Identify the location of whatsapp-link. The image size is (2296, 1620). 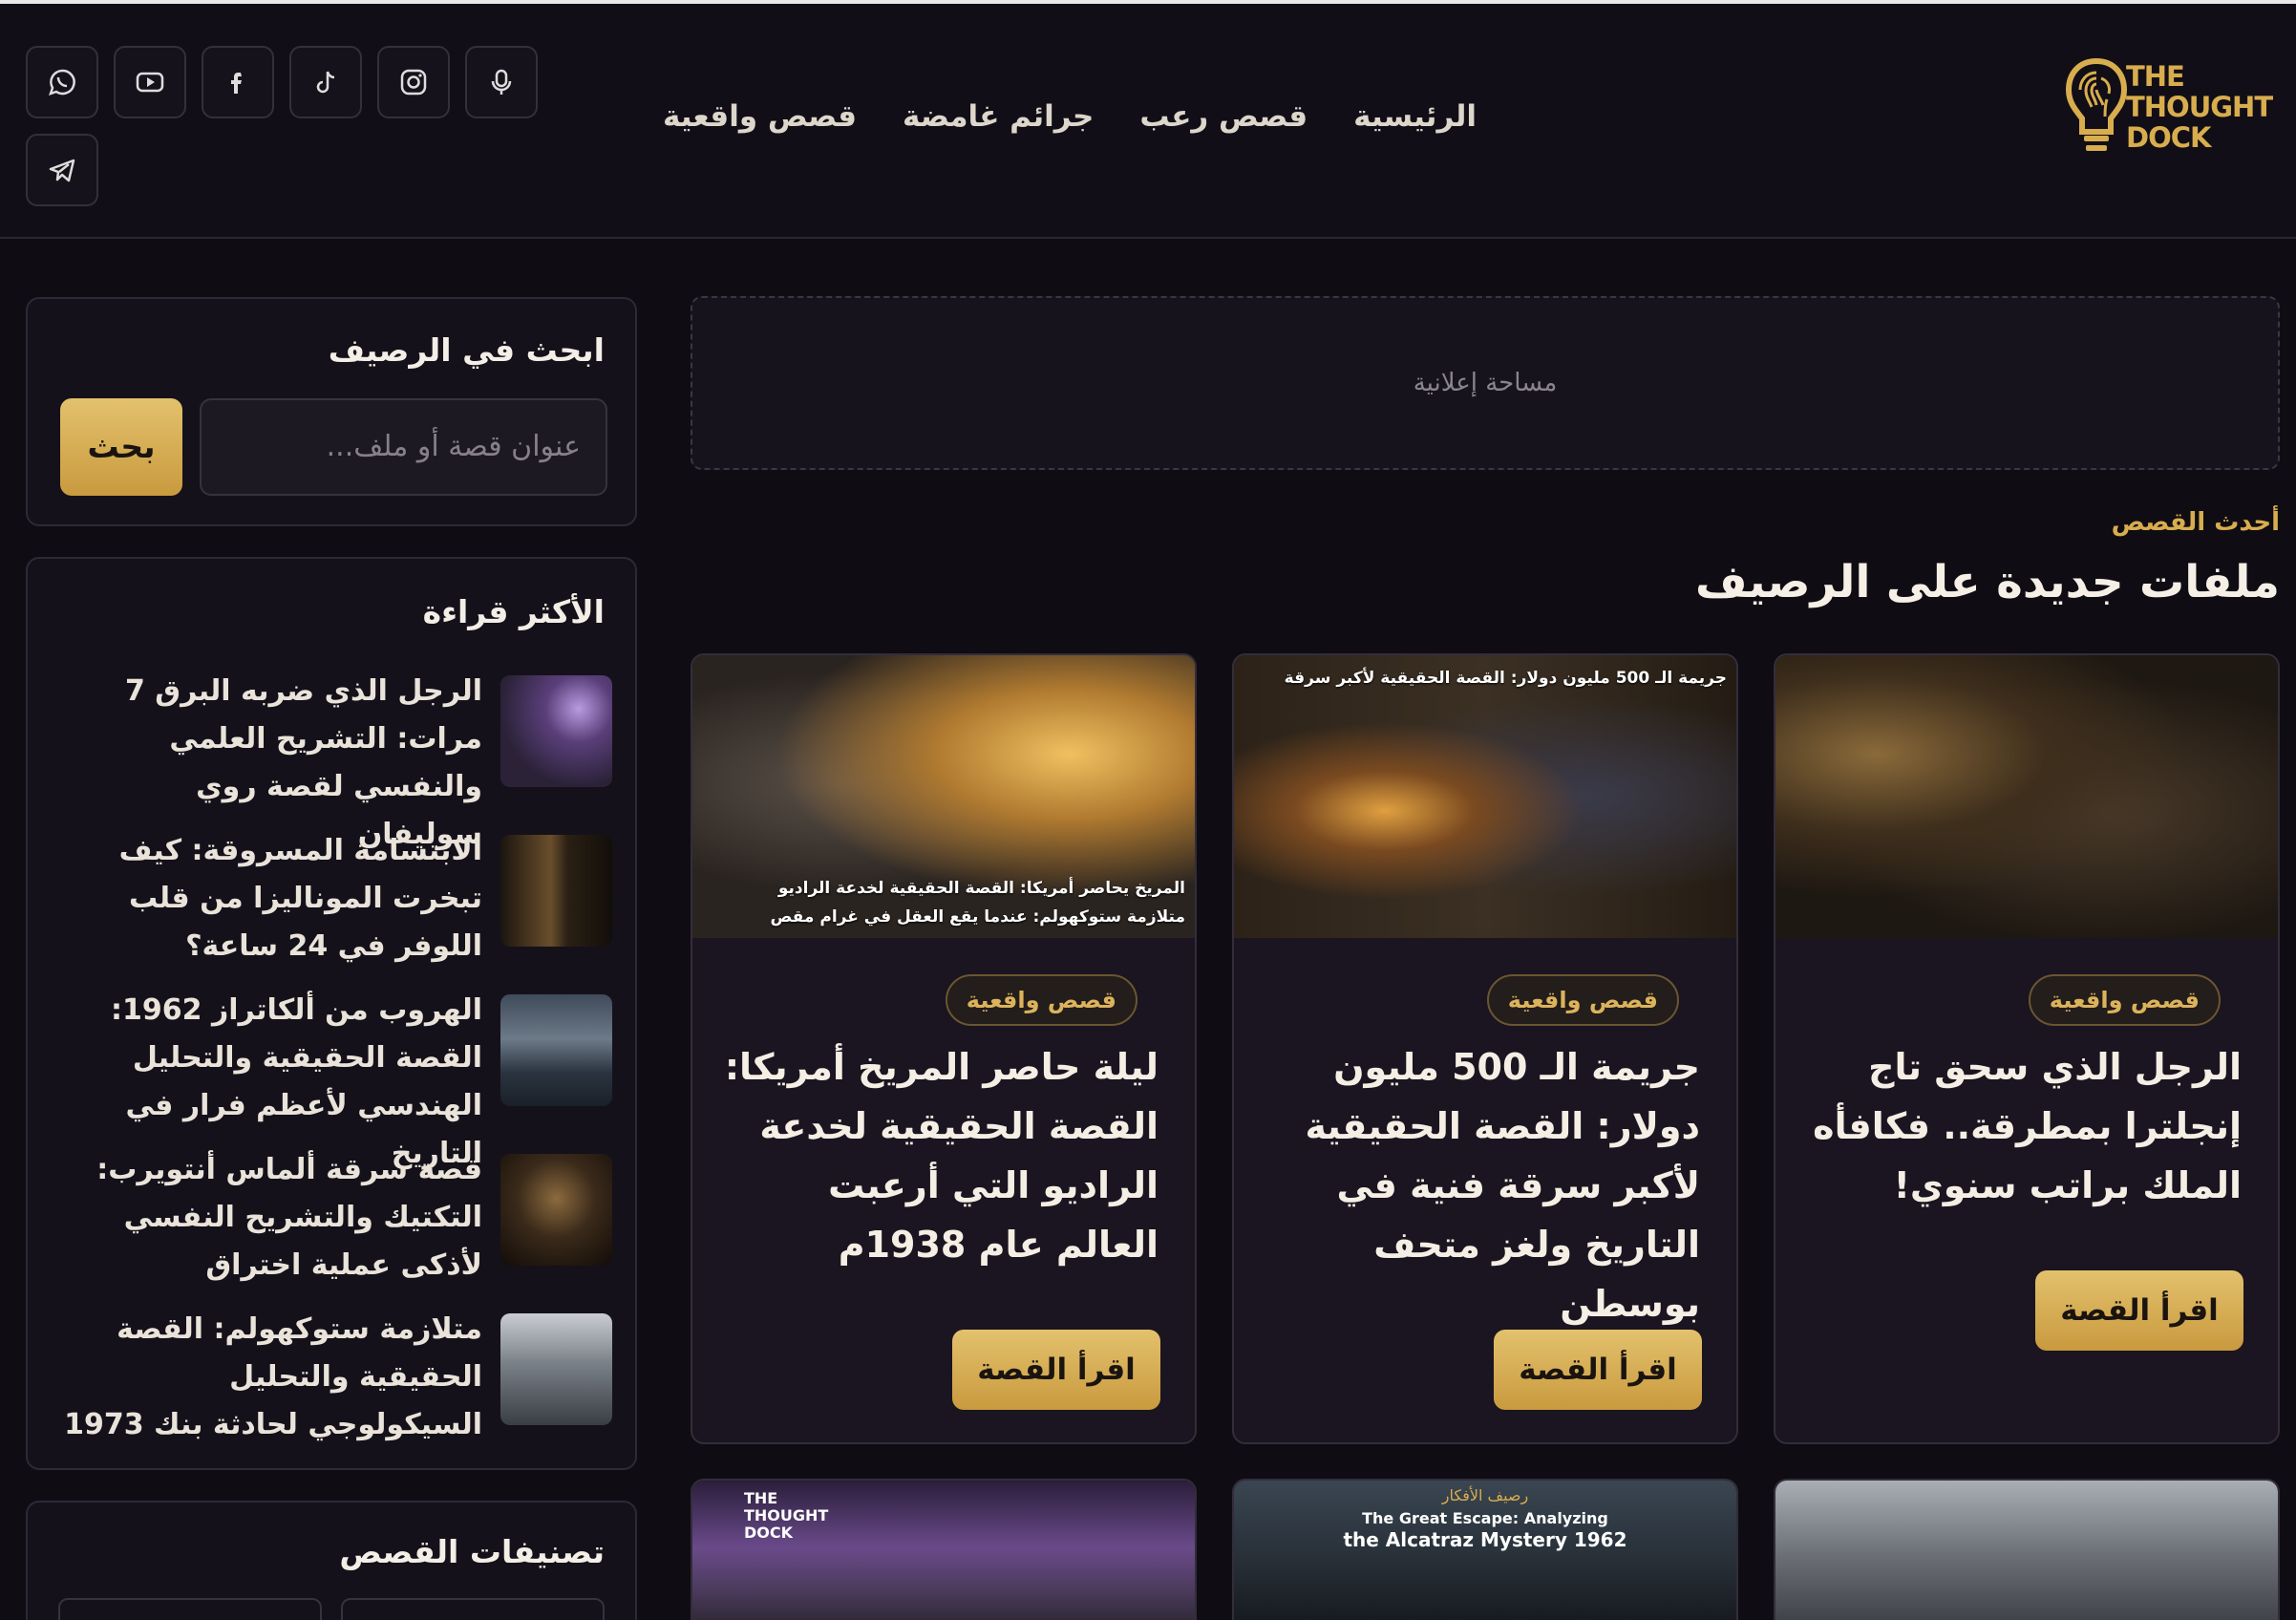
(62, 82).